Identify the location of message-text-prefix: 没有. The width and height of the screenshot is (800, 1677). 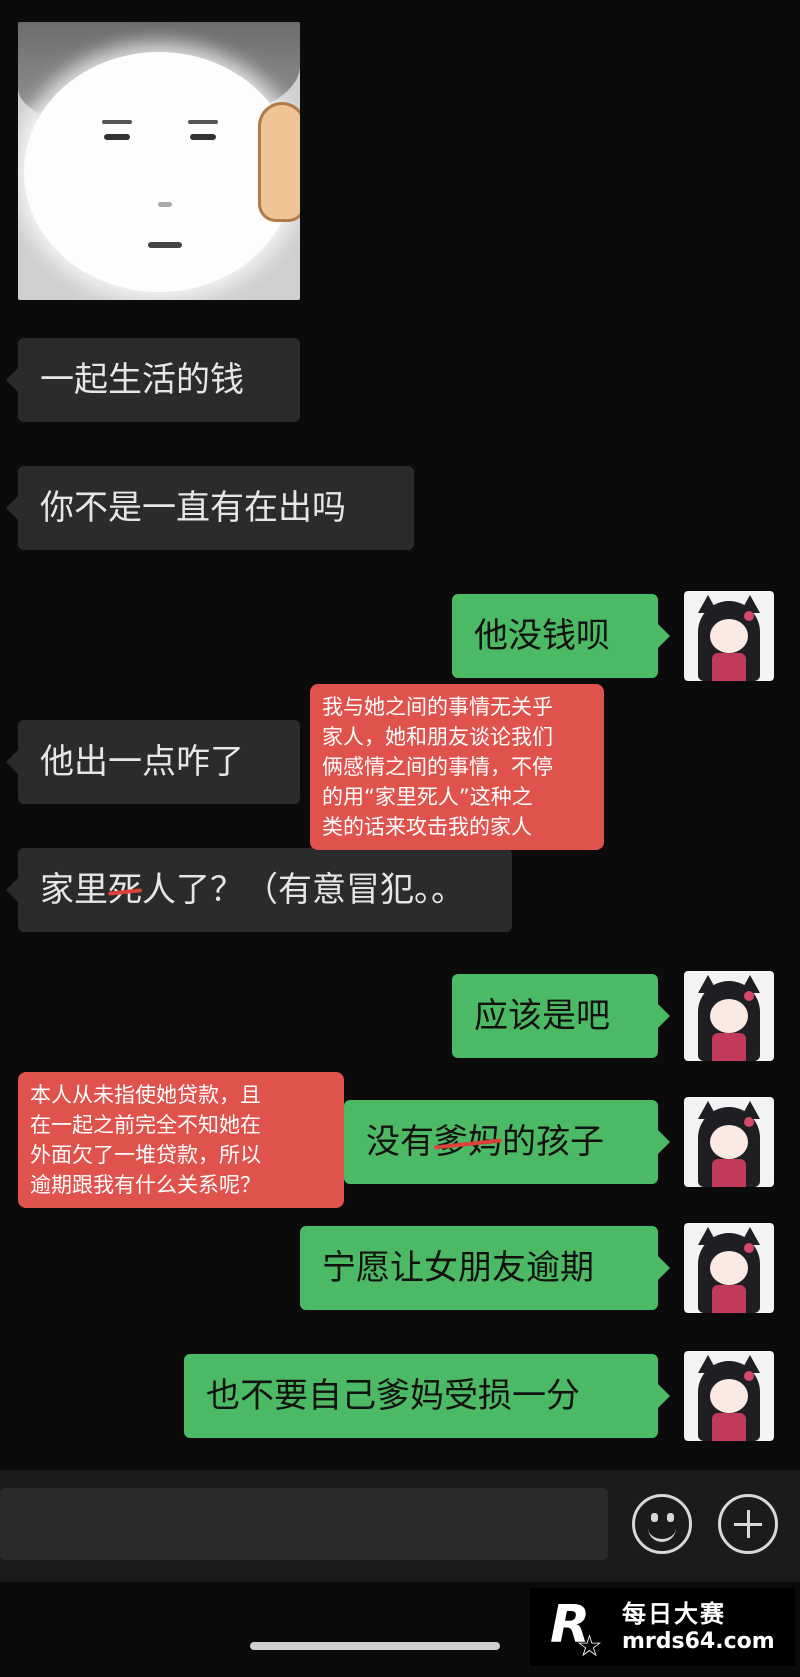
(400, 1142).